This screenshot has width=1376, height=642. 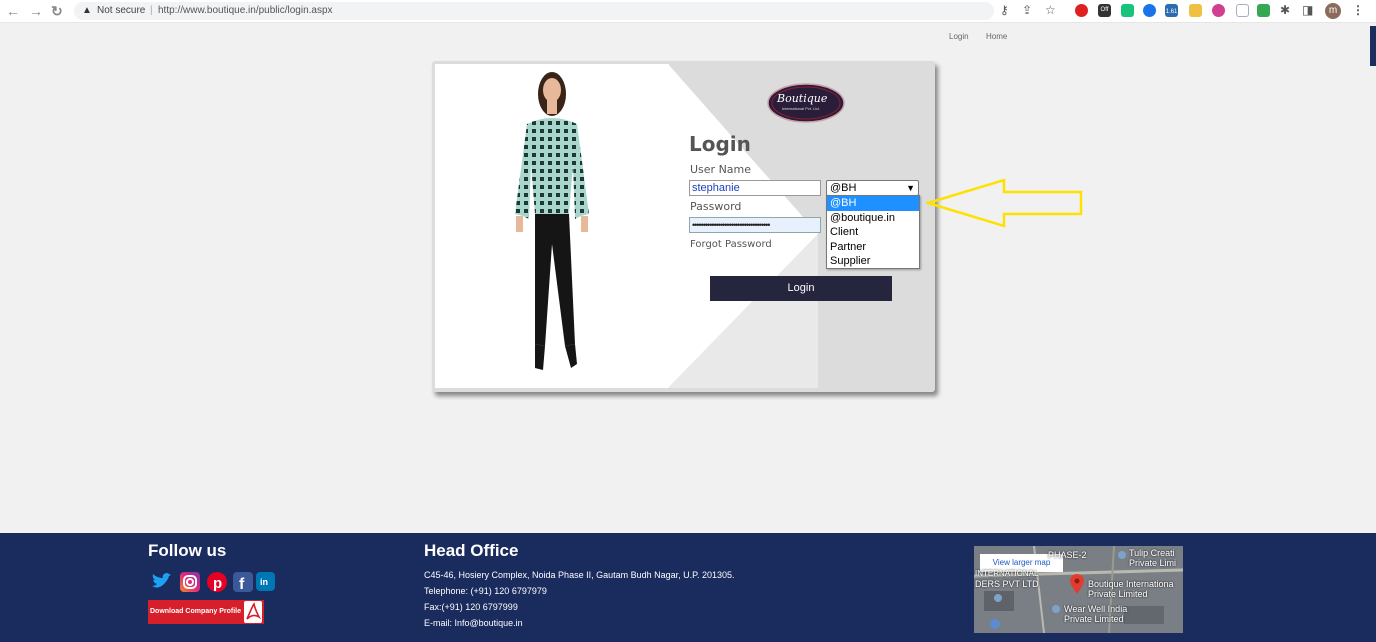 What do you see at coordinates (1127, 10) in the screenshot?
I see `extension-green-icon` at bounding box center [1127, 10].